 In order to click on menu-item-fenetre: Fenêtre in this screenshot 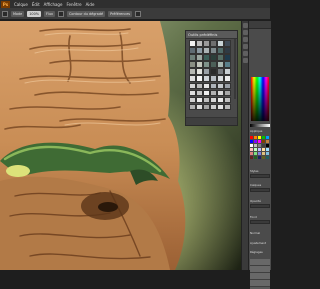, I will do `click(73, 4)`.